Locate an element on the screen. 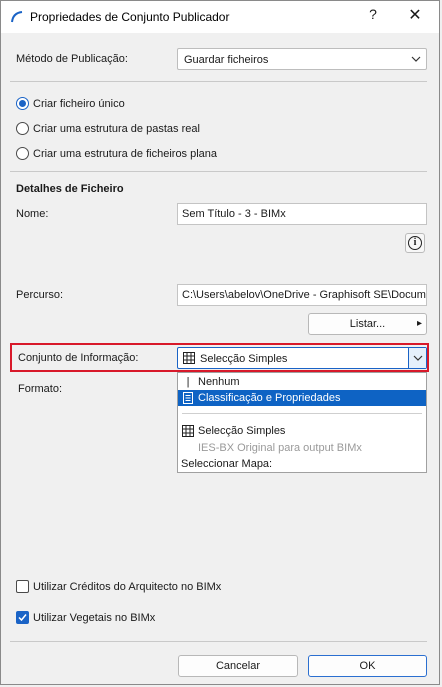 This screenshot has width=442, height=687. title-bar: Propriedades de Conjunto Publicador ? ✕ is located at coordinates (220, 17).